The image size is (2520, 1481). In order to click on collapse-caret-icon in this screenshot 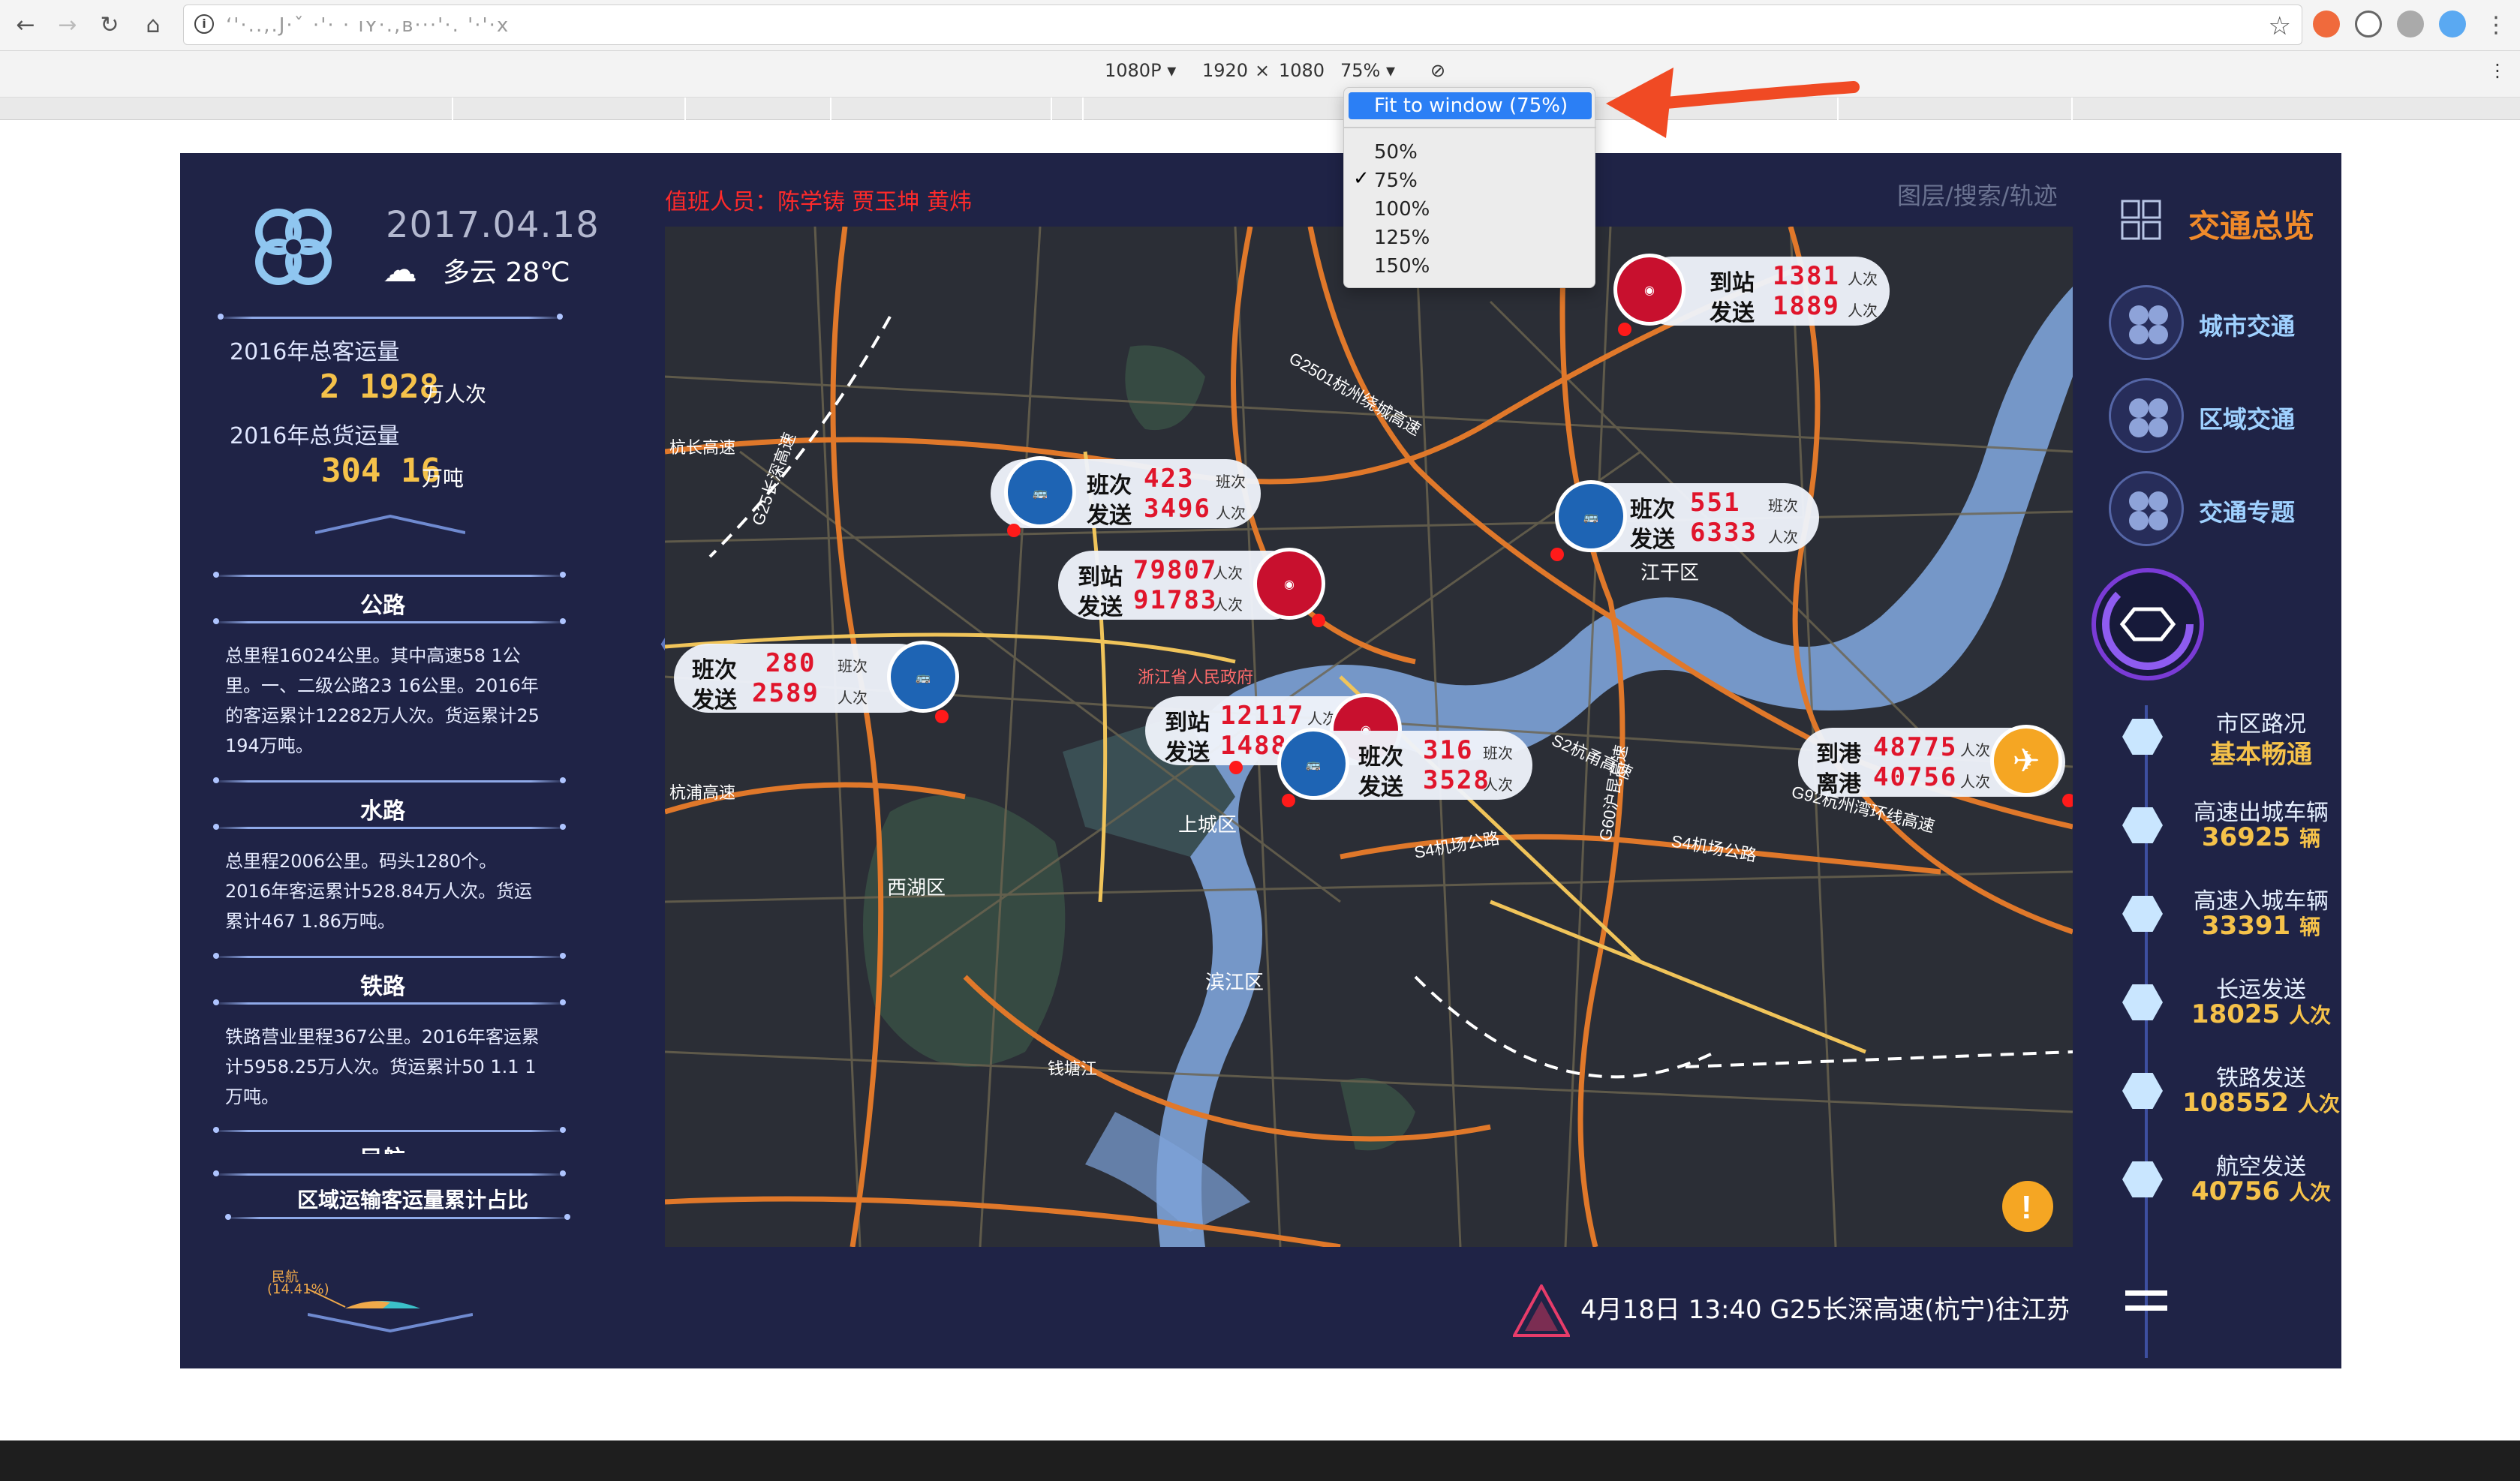, I will do `click(390, 524)`.